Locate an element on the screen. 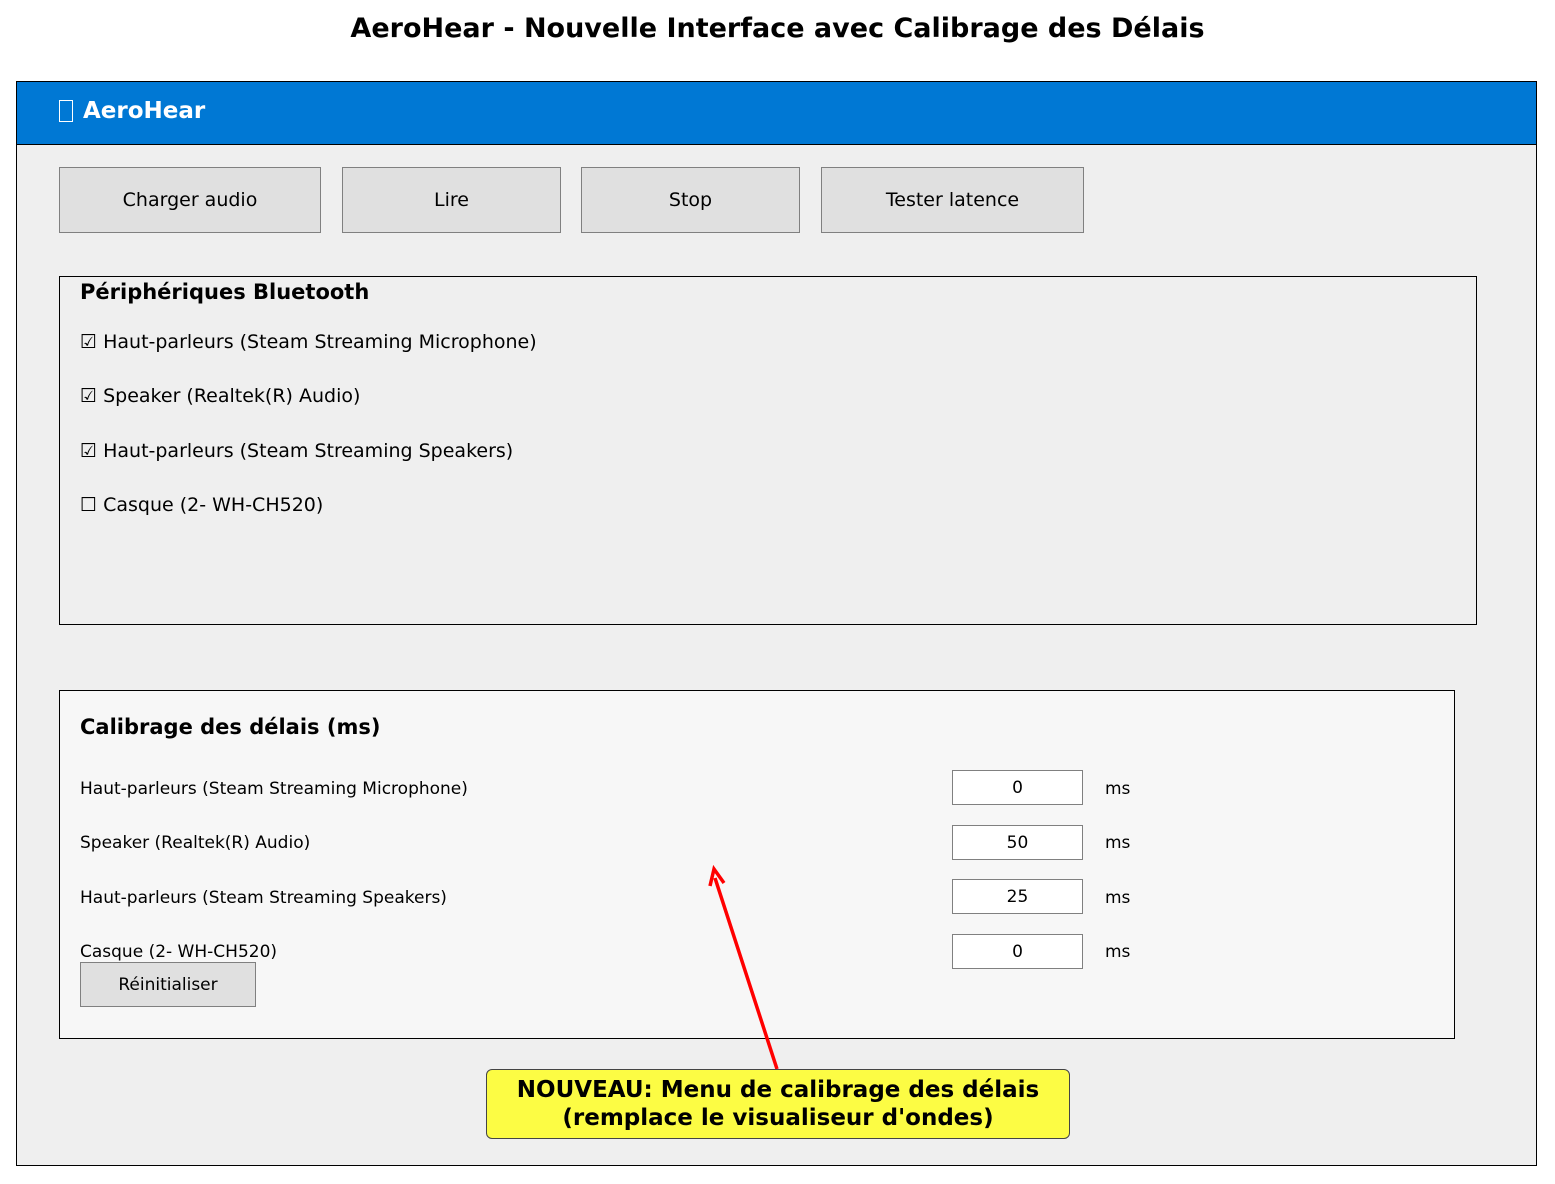 This screenshot has height=1184, width=1555. delay-input: 50 is located at coordinates (1017, 842).